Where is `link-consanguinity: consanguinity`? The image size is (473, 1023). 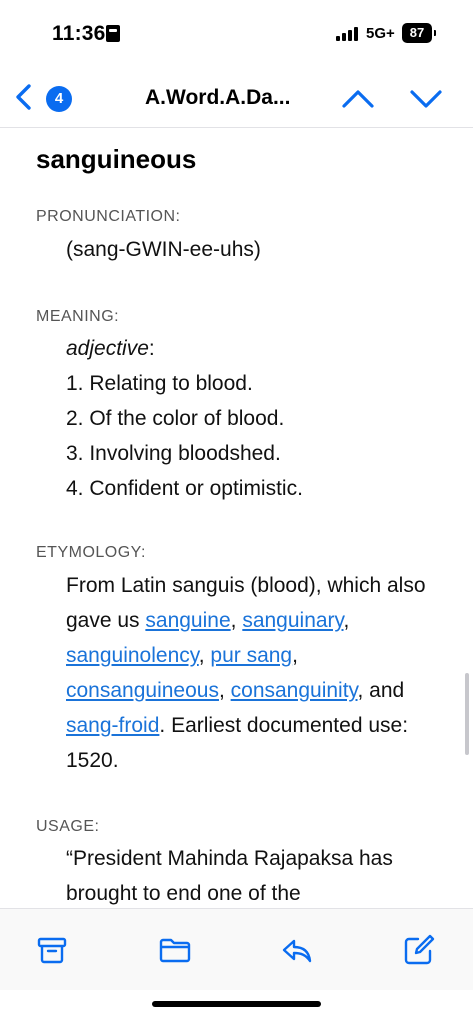 link-consanguinity: consanguinity is located at coordinates (294, 690).